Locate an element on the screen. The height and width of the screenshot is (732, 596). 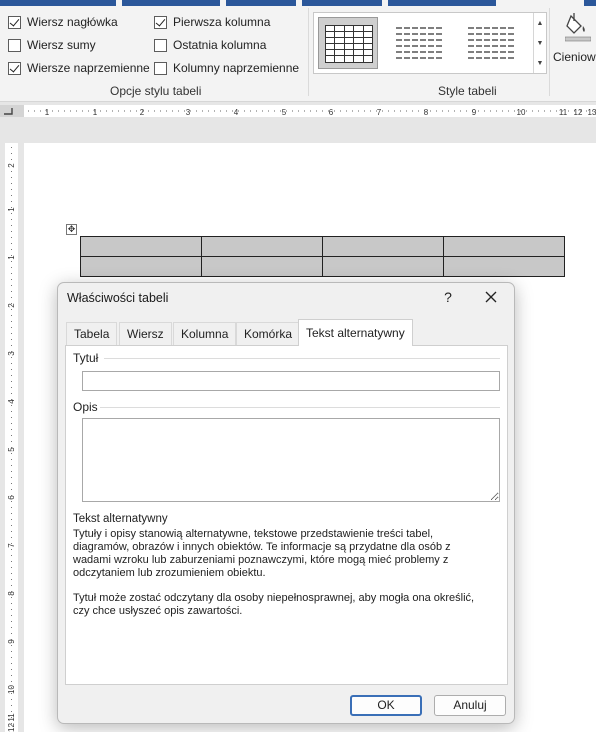
table-style-plain-thumbnail is located at coordinates (420, 43).